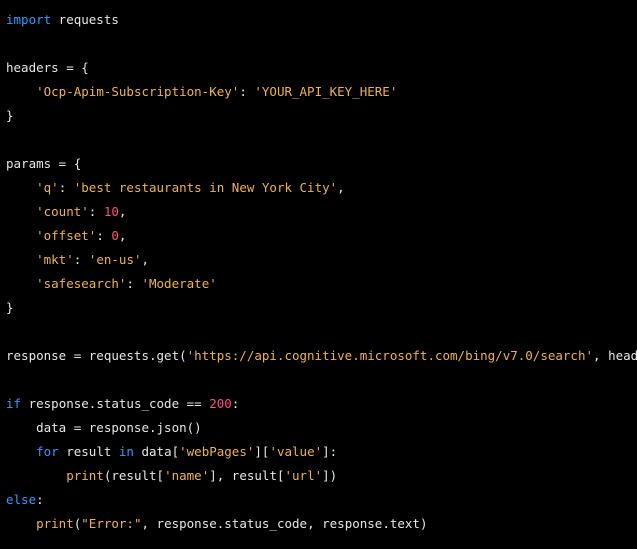  I want to click on code-token-string: 'value', so click(296, 451).